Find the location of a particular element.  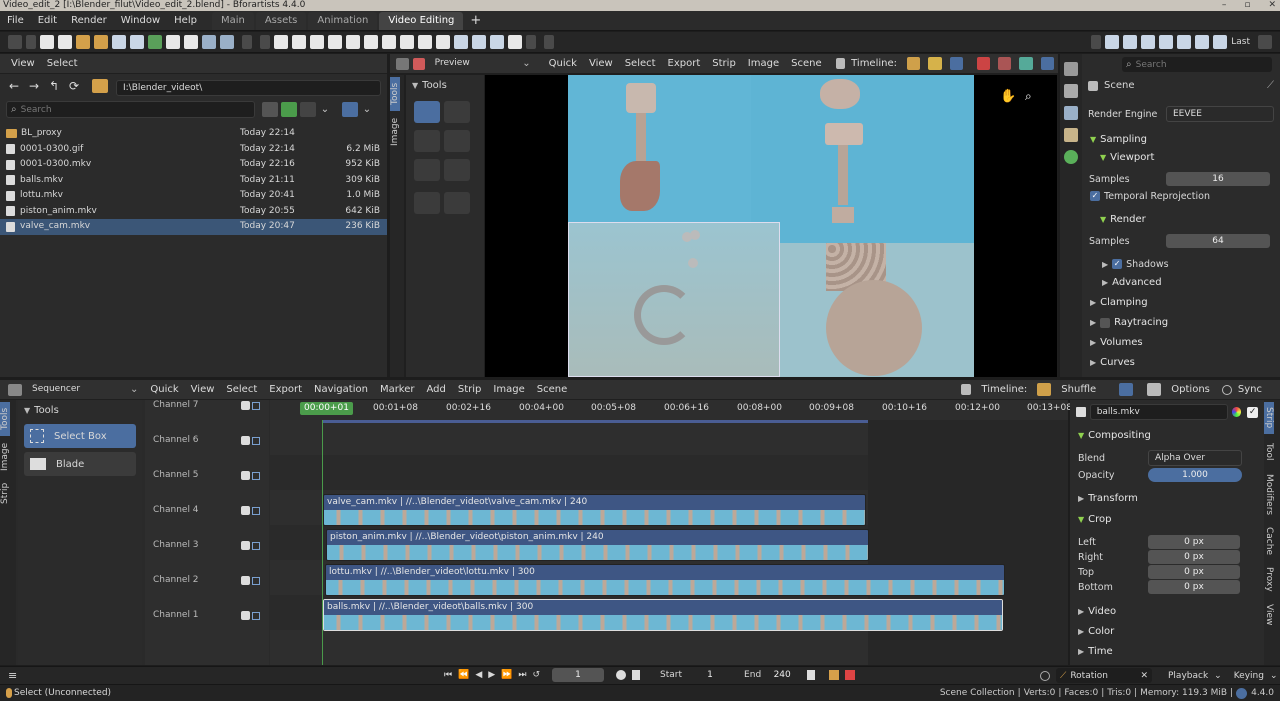

volumes-section: Volumes is located at coordinates (1121, 342).